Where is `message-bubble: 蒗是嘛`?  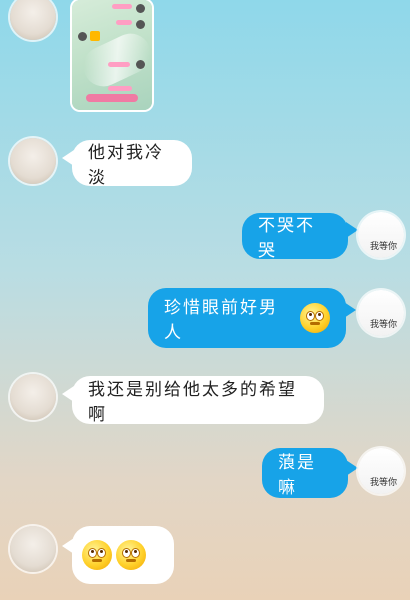 message-bubble: 蒗是嘛 is located at coordinates (305, 473).